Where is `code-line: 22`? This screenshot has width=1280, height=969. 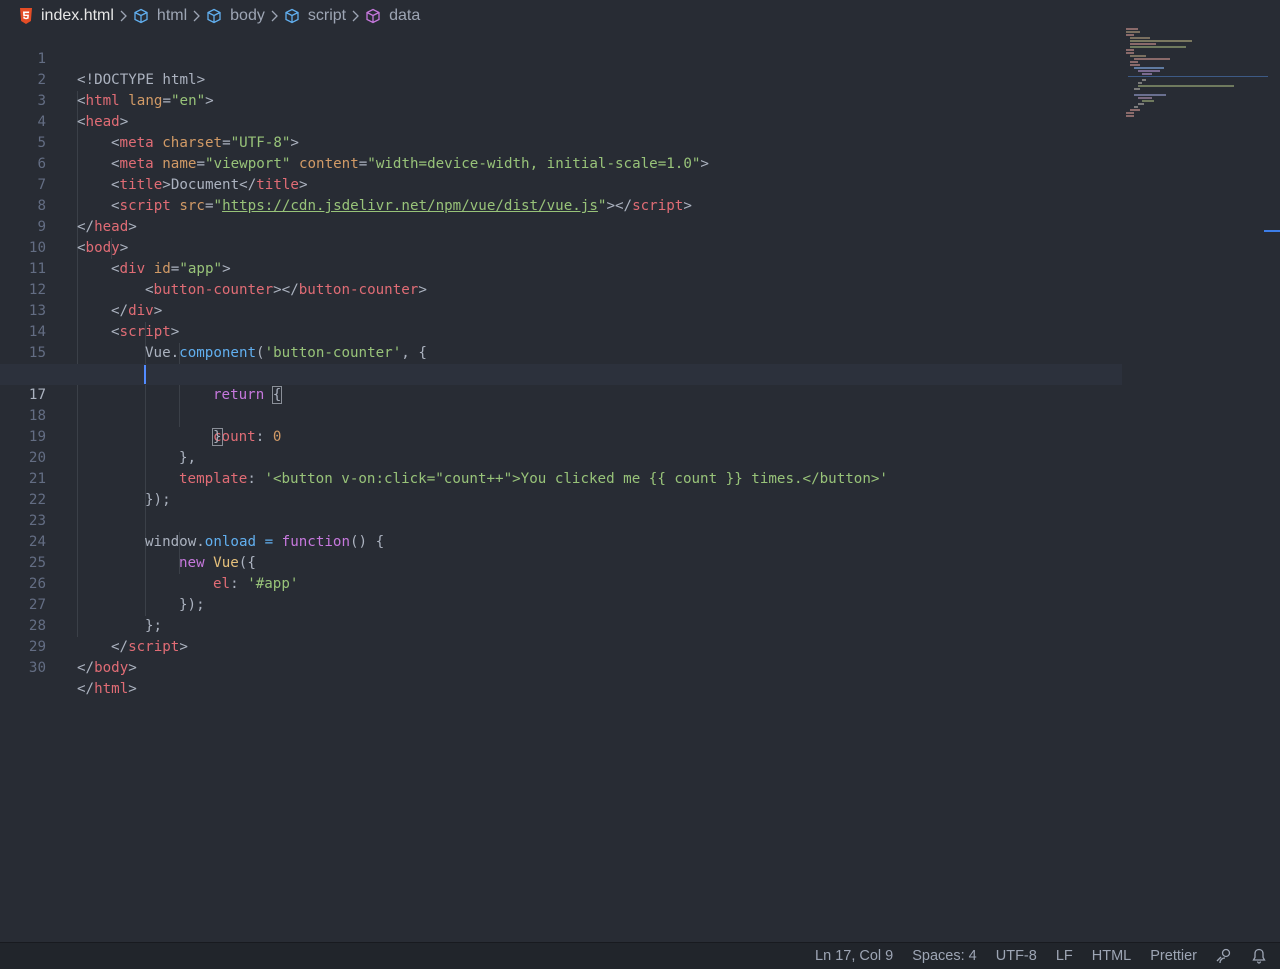
code-line: 22 is located at coordinates (561, 488).